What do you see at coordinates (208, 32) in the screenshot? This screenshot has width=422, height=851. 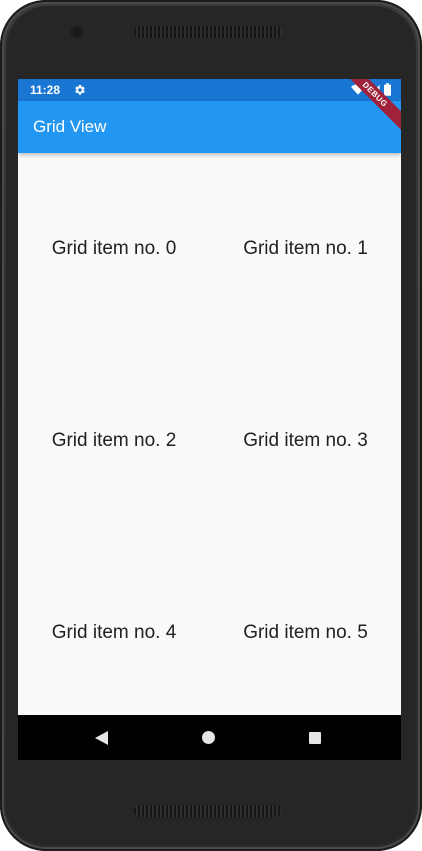 I see `top-speaker-grille` at bounding box center [208, 32].